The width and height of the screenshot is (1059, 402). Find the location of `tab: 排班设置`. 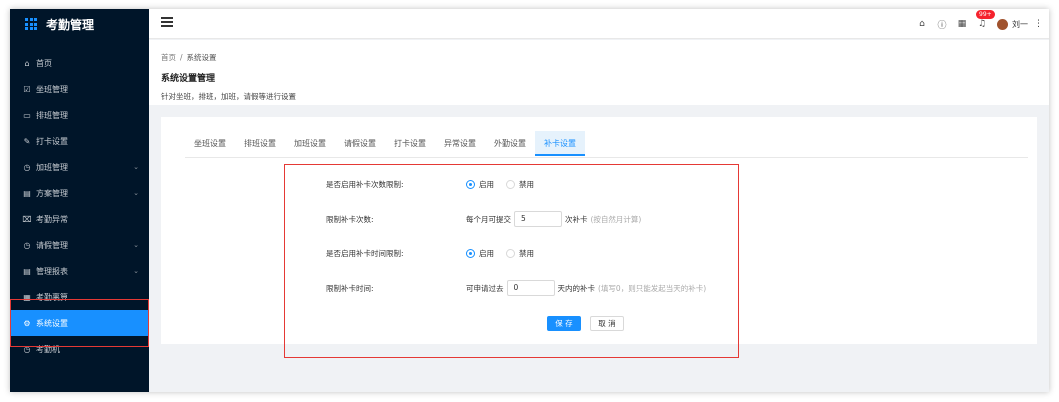

tab: 排班设置 is located at coordinates (260, 143).